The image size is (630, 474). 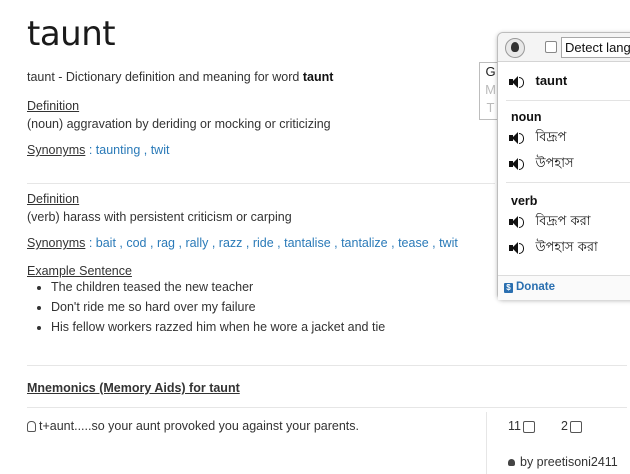 What do you see at coordinates (515, 48) in the screenshot?
I see `translator-logo-icon` at bounding box center [515, 48].